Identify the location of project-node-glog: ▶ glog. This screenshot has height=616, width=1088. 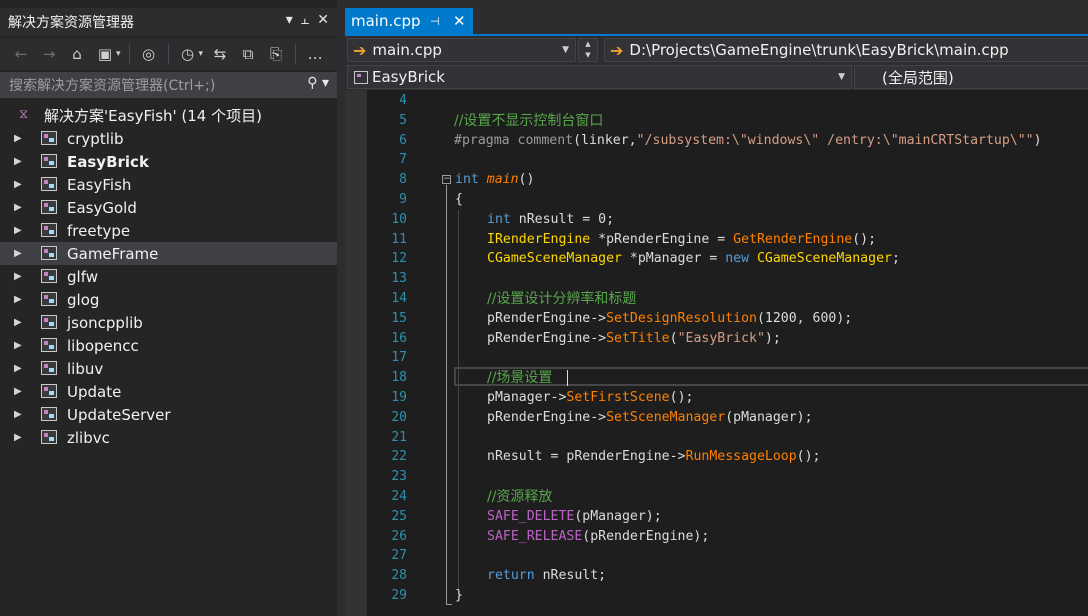
(168, 299).